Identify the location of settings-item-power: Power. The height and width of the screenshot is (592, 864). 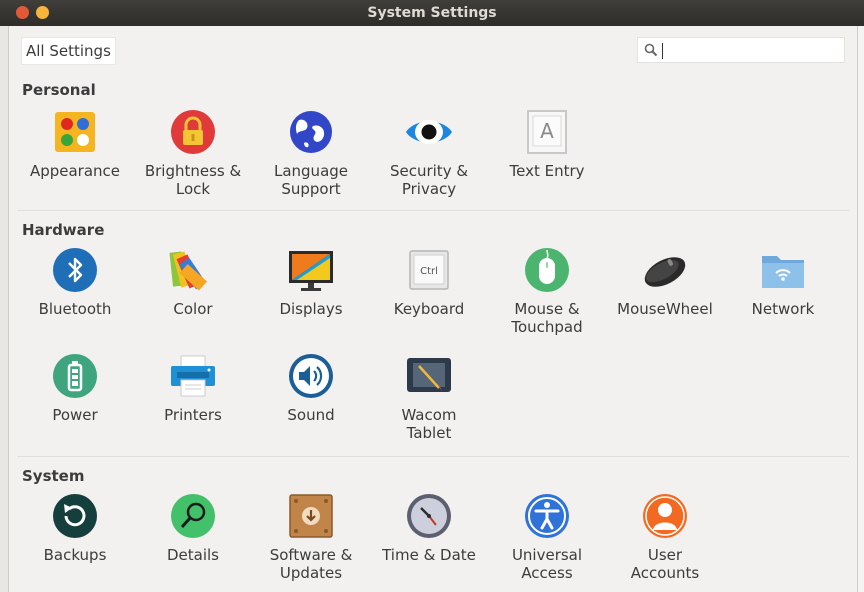
(75, 388).